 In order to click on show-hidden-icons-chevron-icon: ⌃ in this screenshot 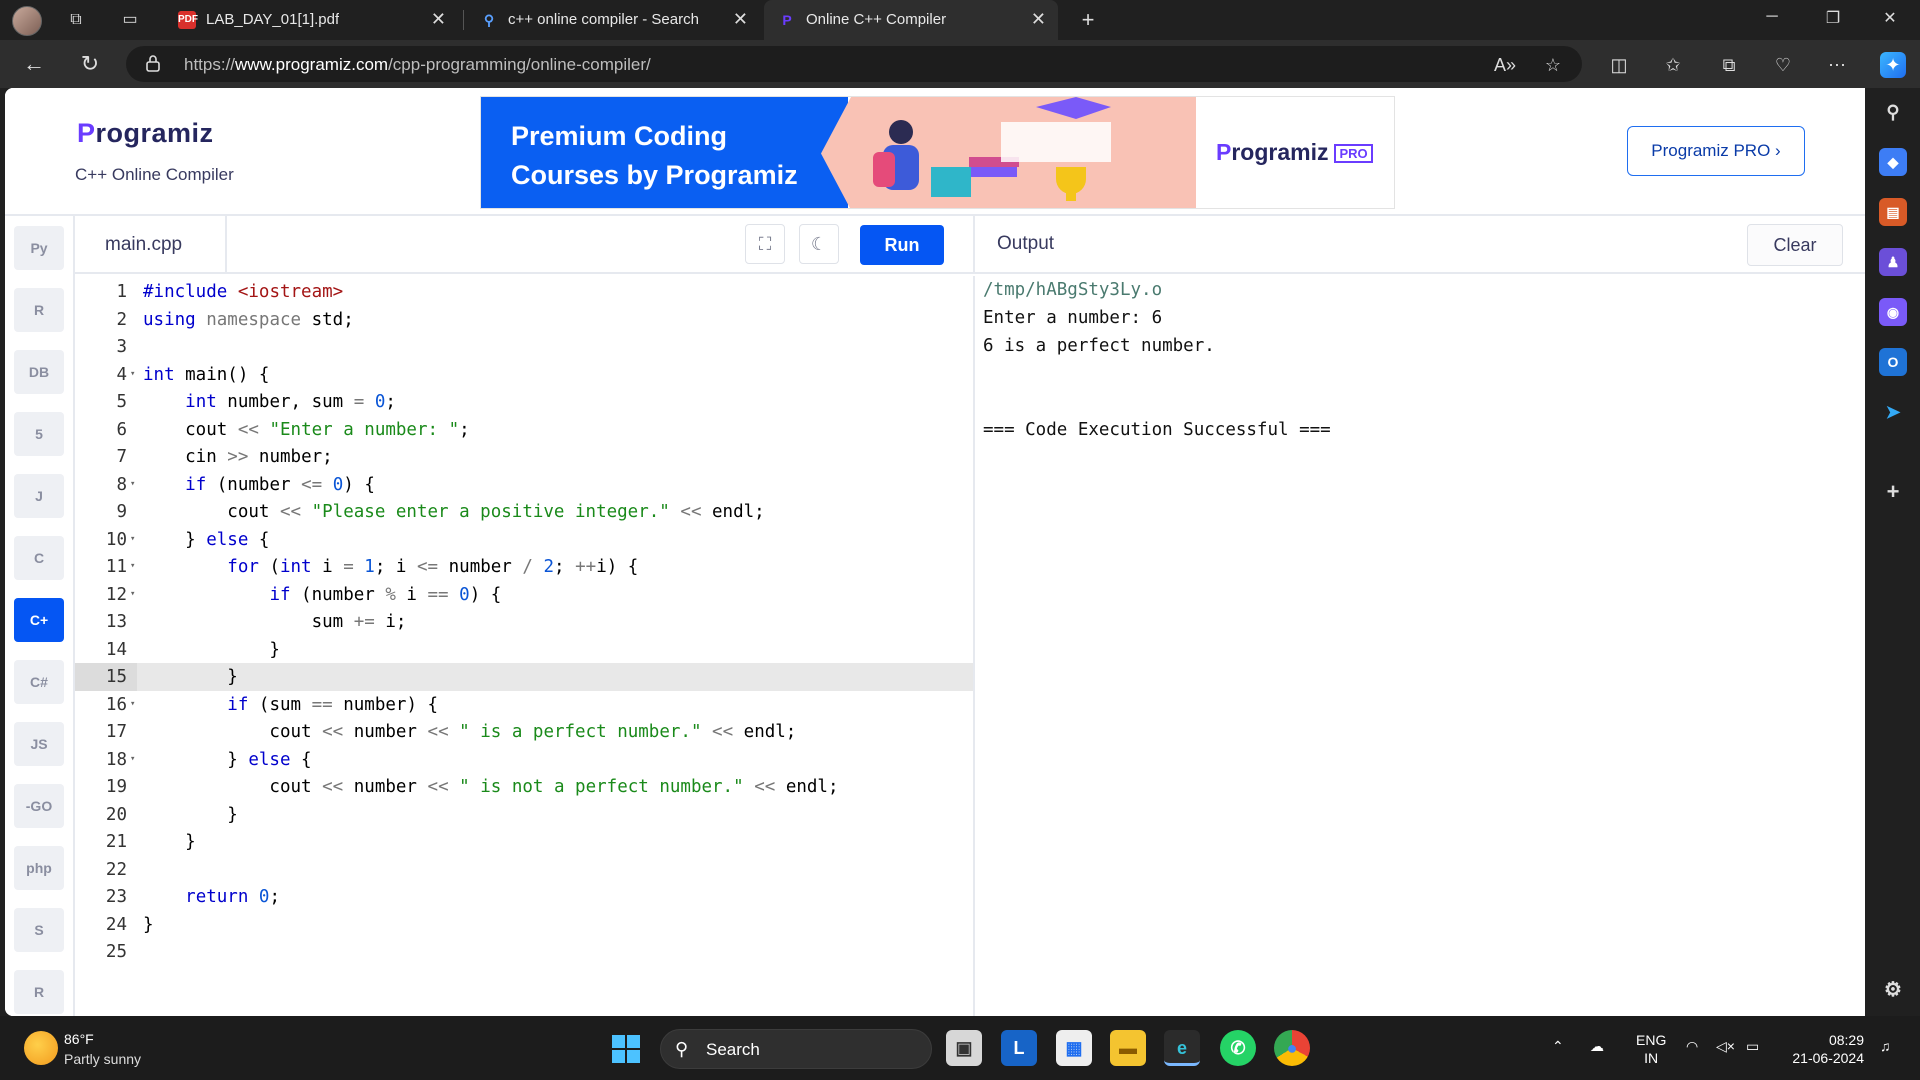, I will do `click(1558, 1046)`.